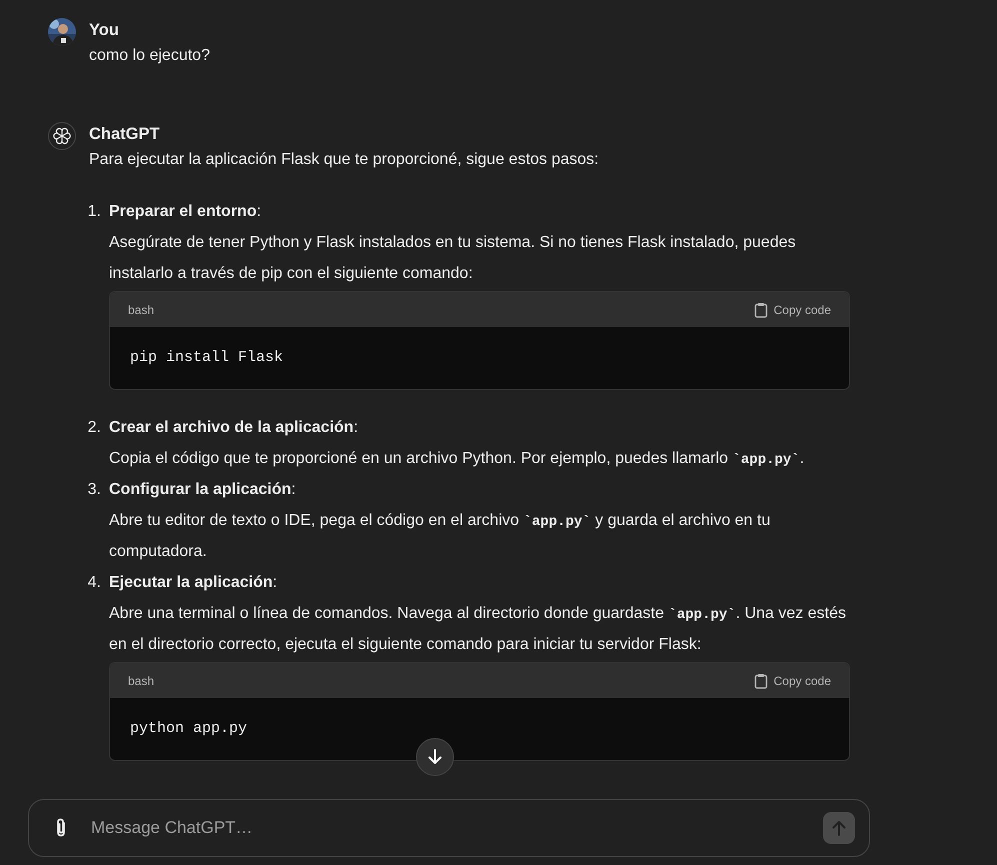 The width and height of the screenshot is (997, 865). What do you see at coordinates (94, 490) in the screenshot?
I see `list-number: 3.` at bounding box center [94, 490].